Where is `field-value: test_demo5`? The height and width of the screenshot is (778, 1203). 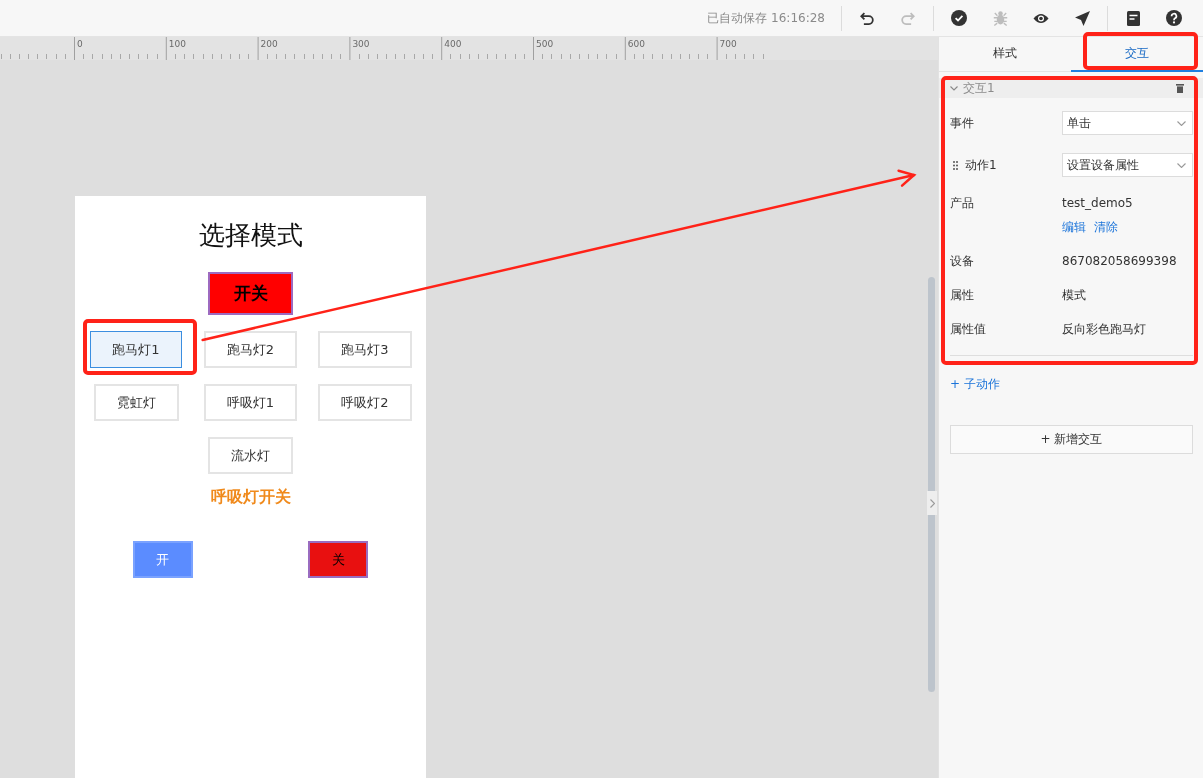 field-value: test_demo5 is located at coordinates (1097, 203).